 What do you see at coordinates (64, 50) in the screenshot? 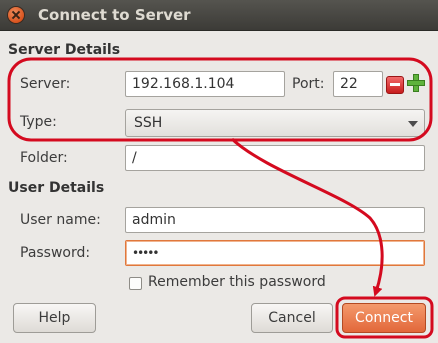
I see `server-details-heading: Server Details` at bounding box center [64, 50].